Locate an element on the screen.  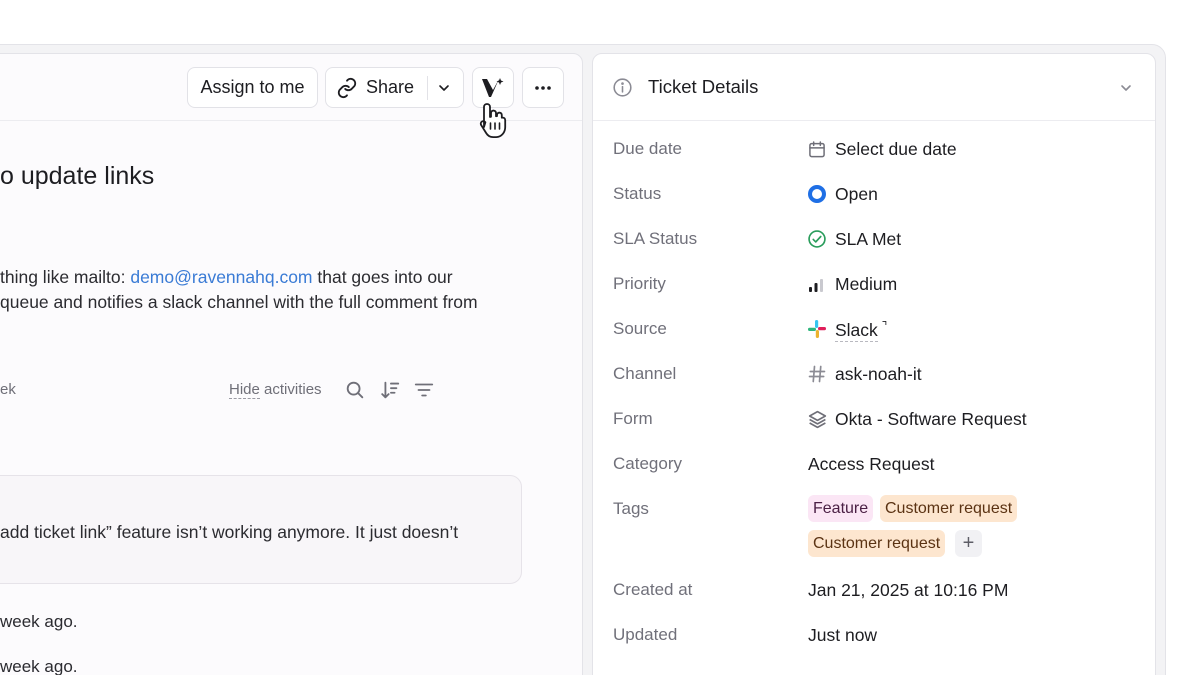
due-date-value: Select due date is located at coordinates (896, 149).